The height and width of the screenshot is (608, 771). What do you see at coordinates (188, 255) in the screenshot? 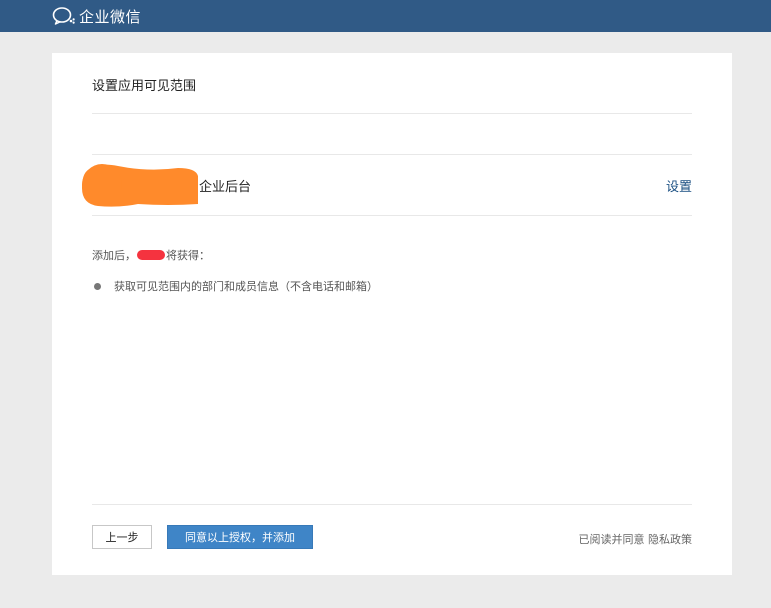
I see `permissions-intro-suffix: 将获得：` at bounding box center [188, 255].